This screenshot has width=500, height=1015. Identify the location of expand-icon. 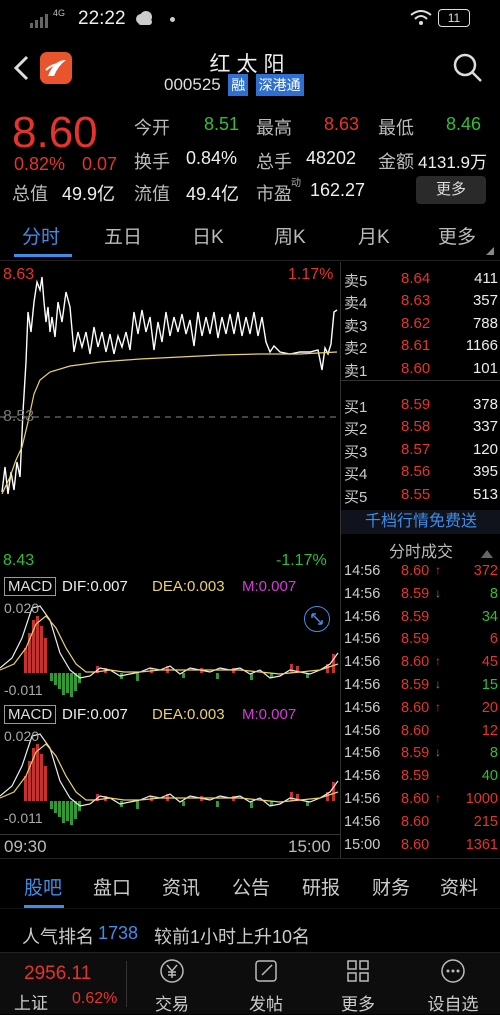
(317, 619).